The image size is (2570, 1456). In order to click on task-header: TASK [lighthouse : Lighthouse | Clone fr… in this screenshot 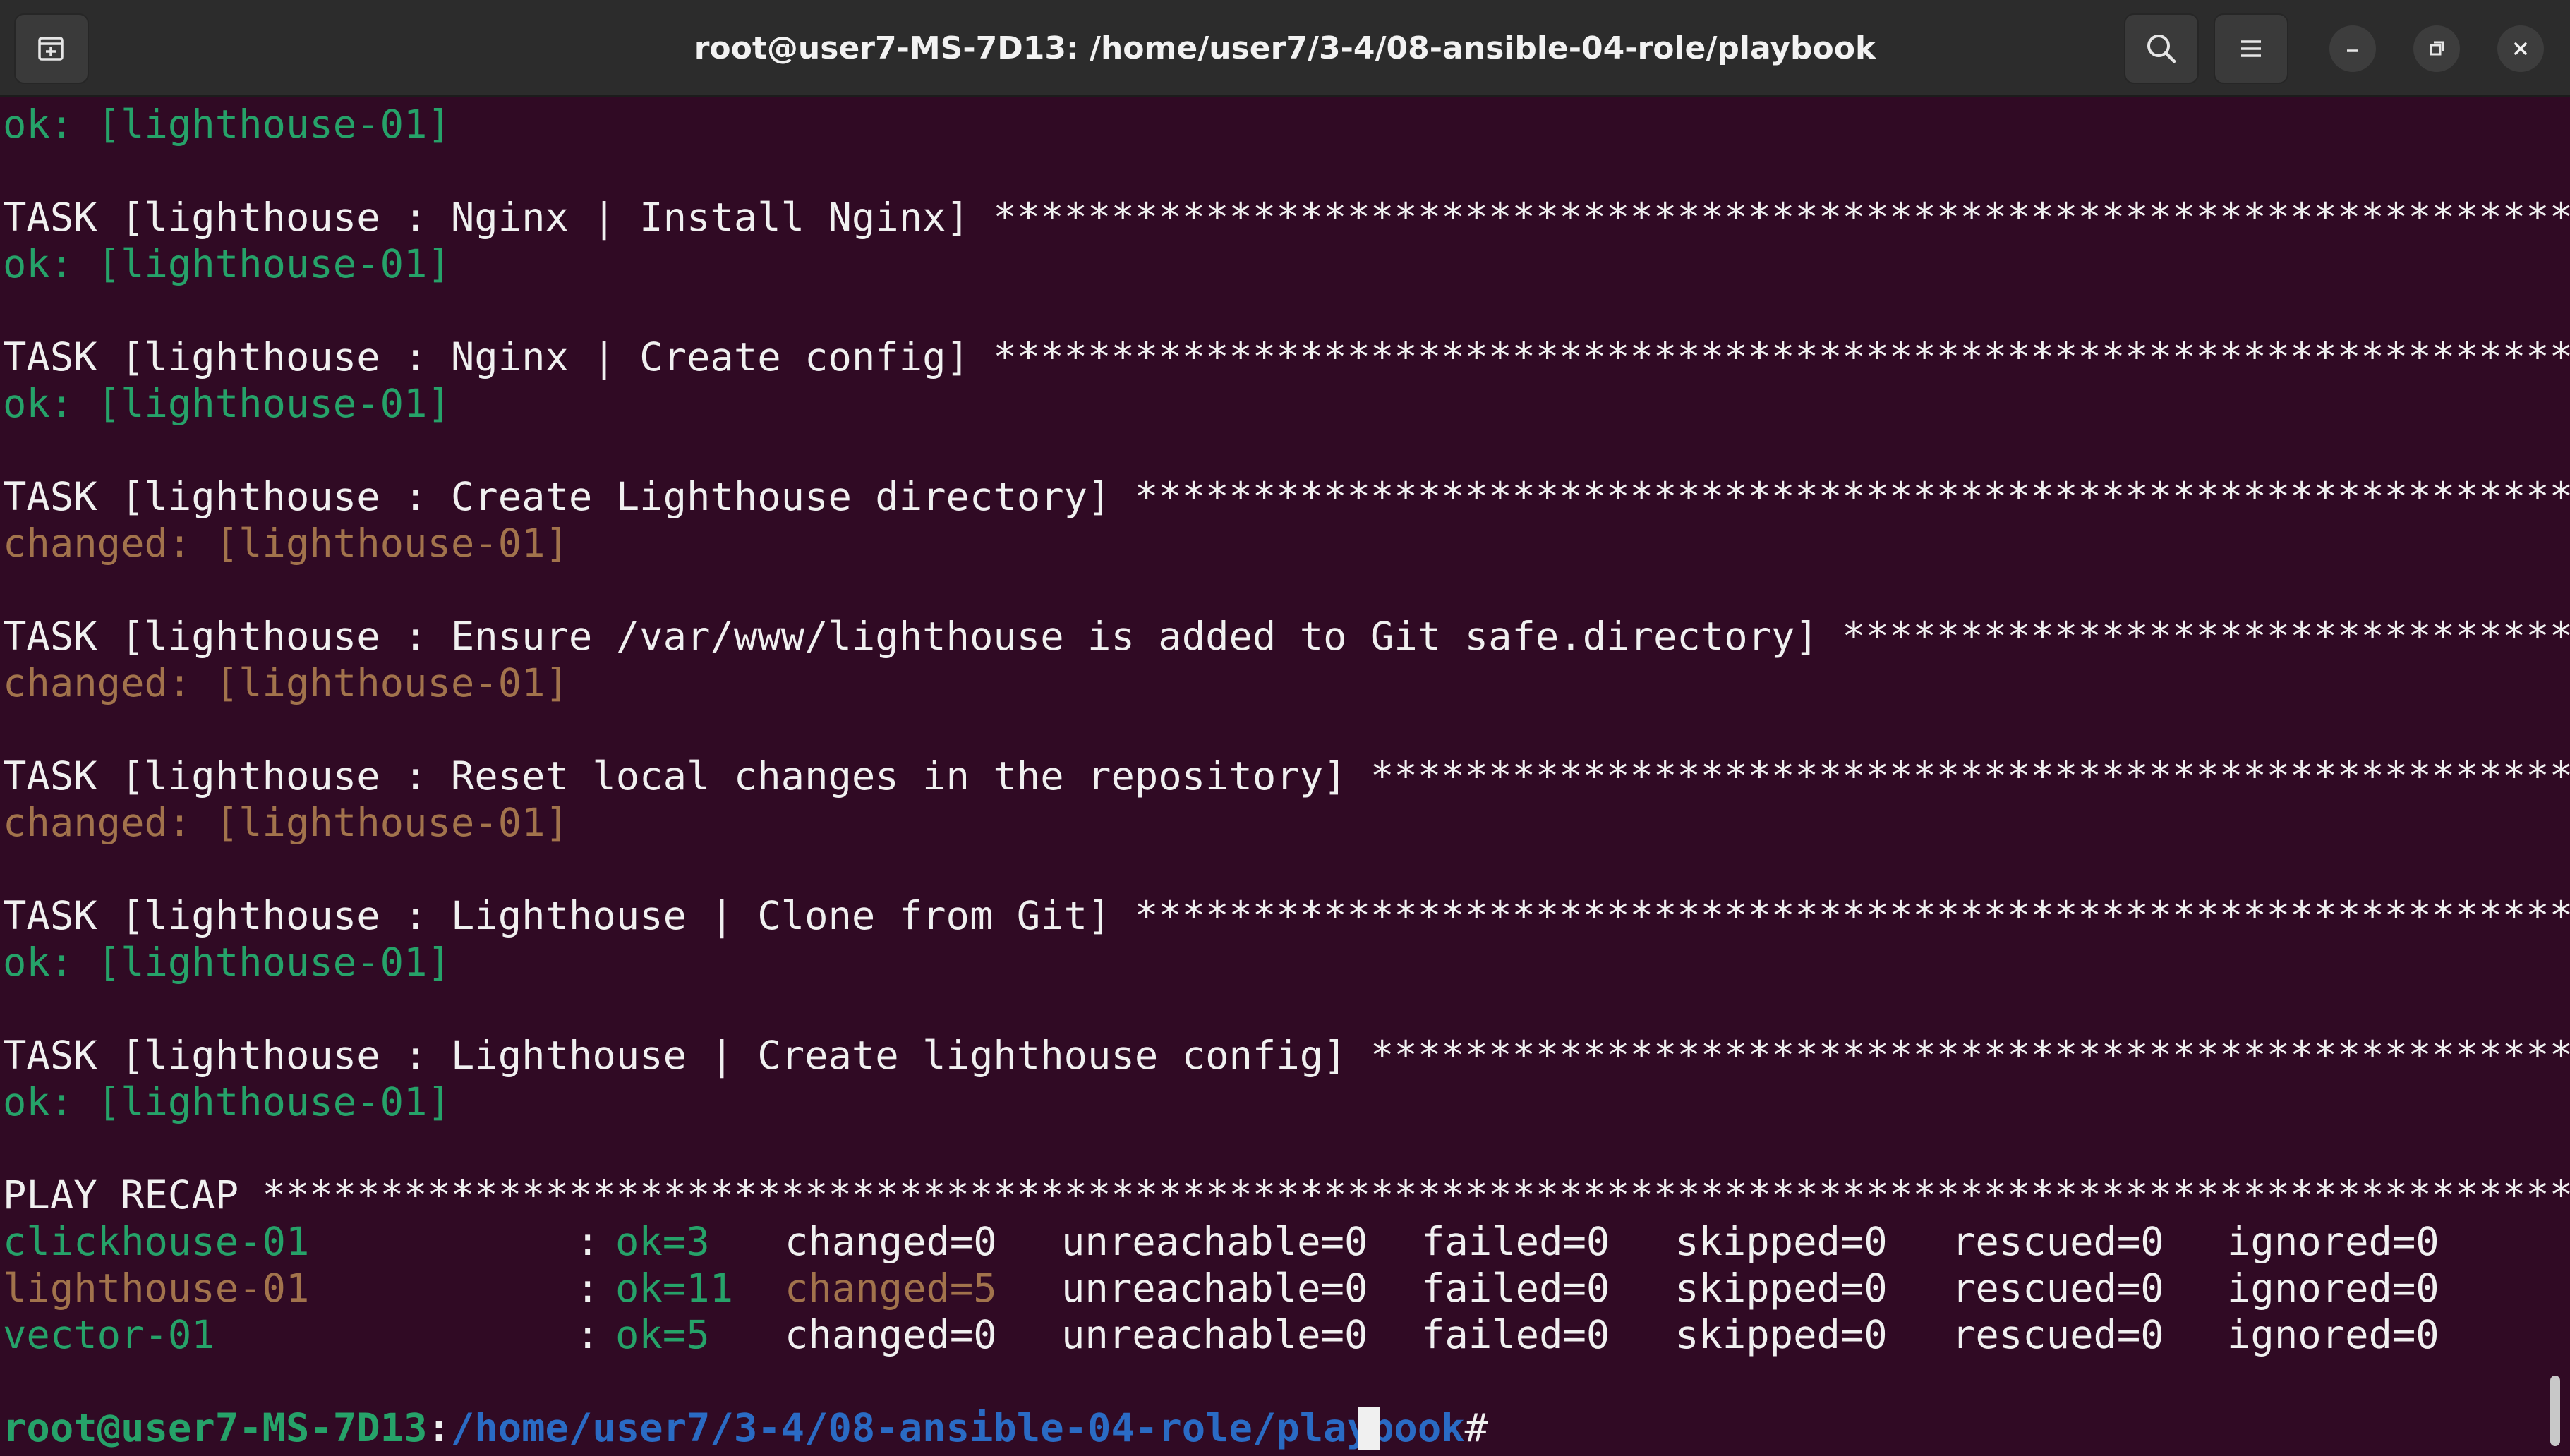, I will do `click(1286, 916)`.